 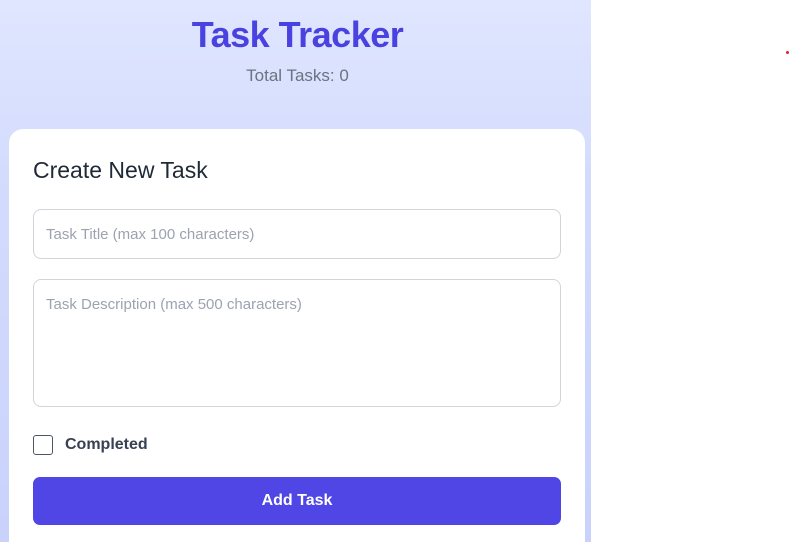 I want to click on task-title-input, so click(x=297, y=234).